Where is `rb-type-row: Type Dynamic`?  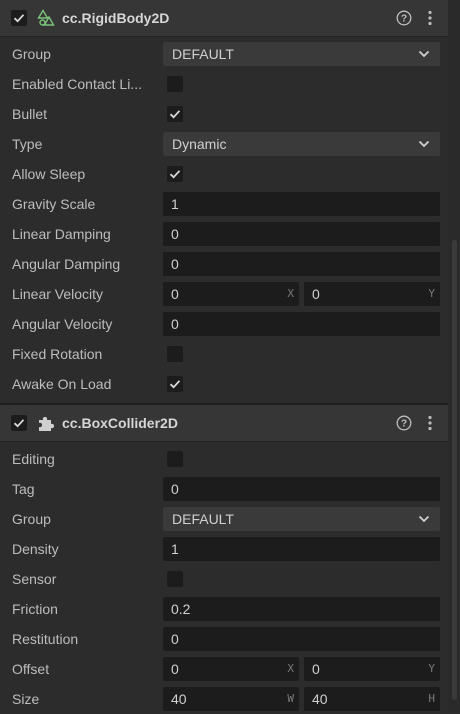
rb-type-row: Type Dynamic is located at coordinates (224, 144).